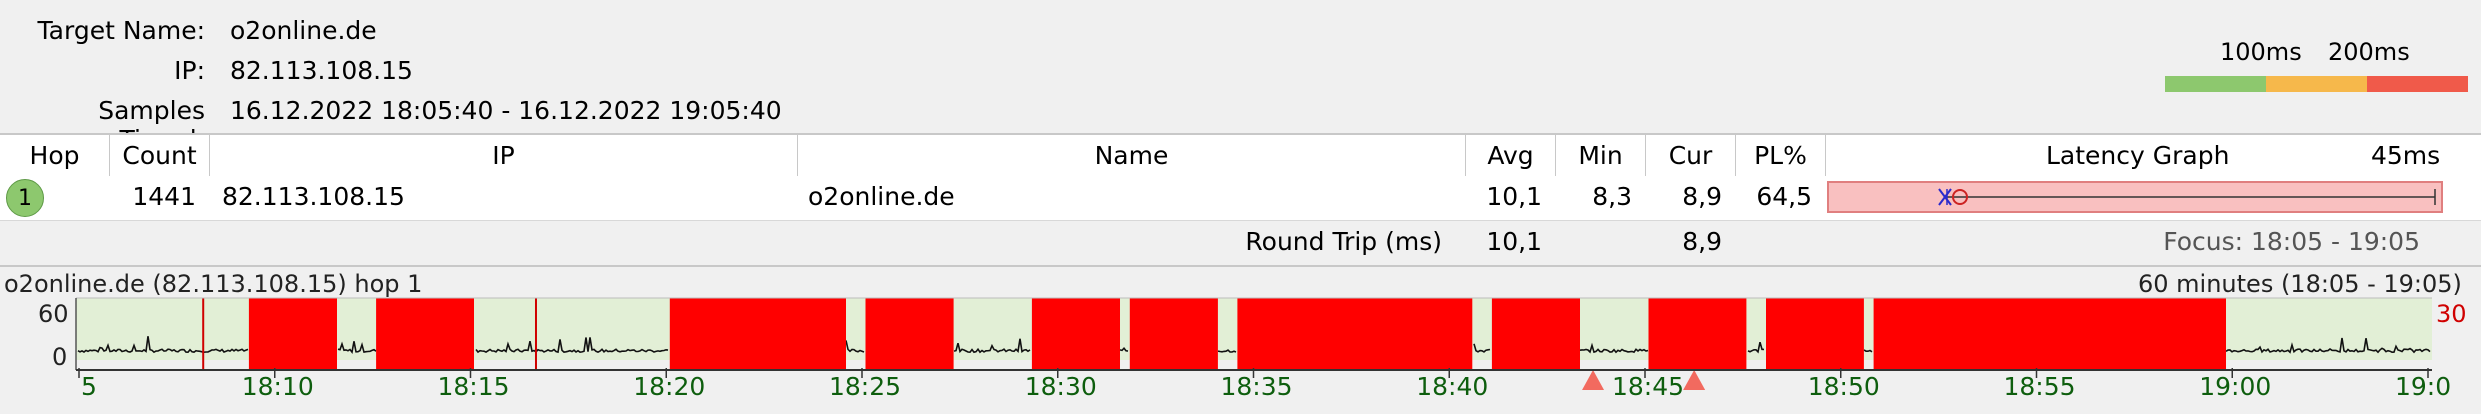 The height and width of the screenshot is (414, 2481). What do you see at coordinates (2423, 386) in the screenshot?
I see `x-axis-tick-label: 19:0` at bounding box center [2423, 386].